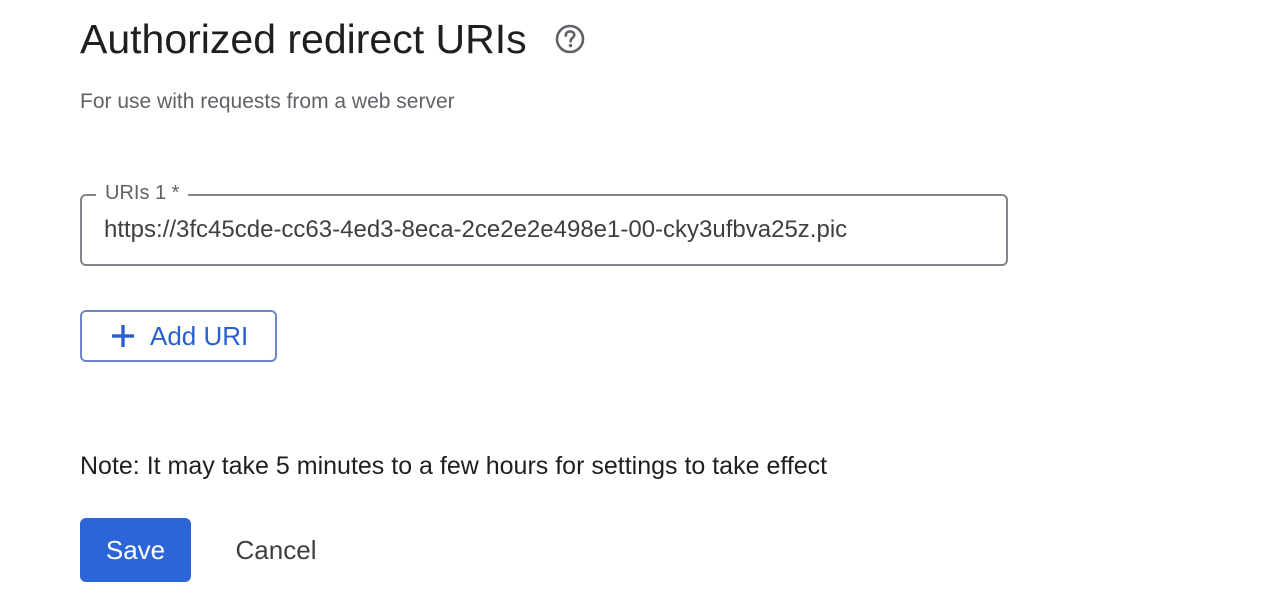  I want to click on section-header: Authorized redirect URIs, so click(333, 39).